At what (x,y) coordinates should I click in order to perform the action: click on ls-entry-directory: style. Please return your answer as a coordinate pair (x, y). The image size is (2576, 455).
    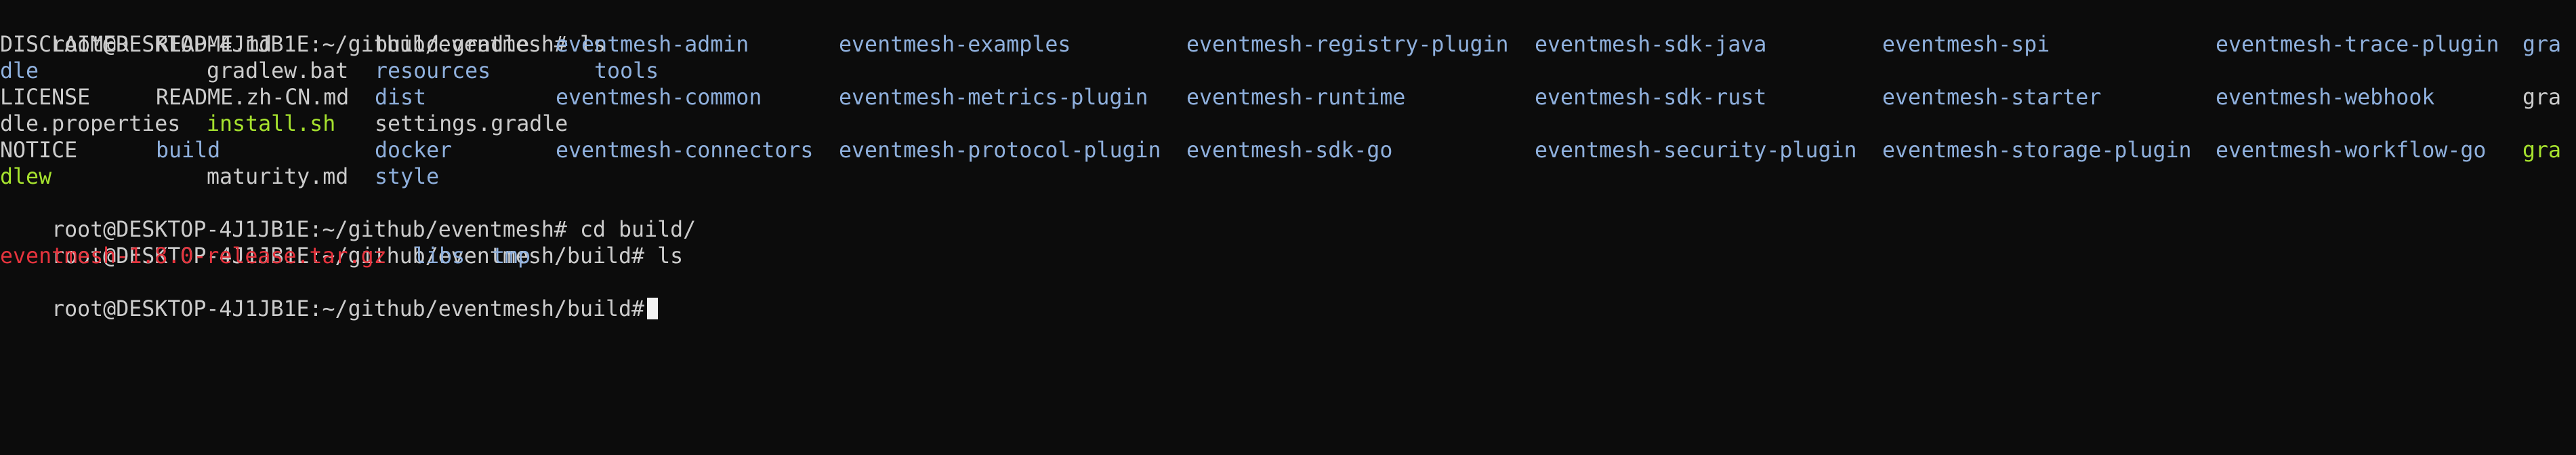
    Looking at the image, I should click on (407, 177).